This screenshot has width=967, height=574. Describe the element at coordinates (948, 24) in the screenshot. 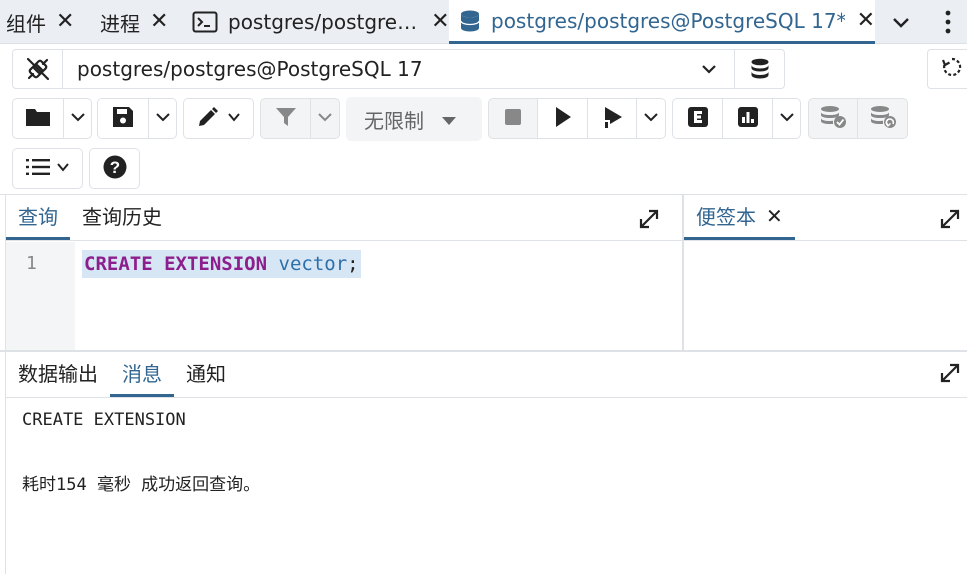

I see `kebab-menu-icon` at that location.